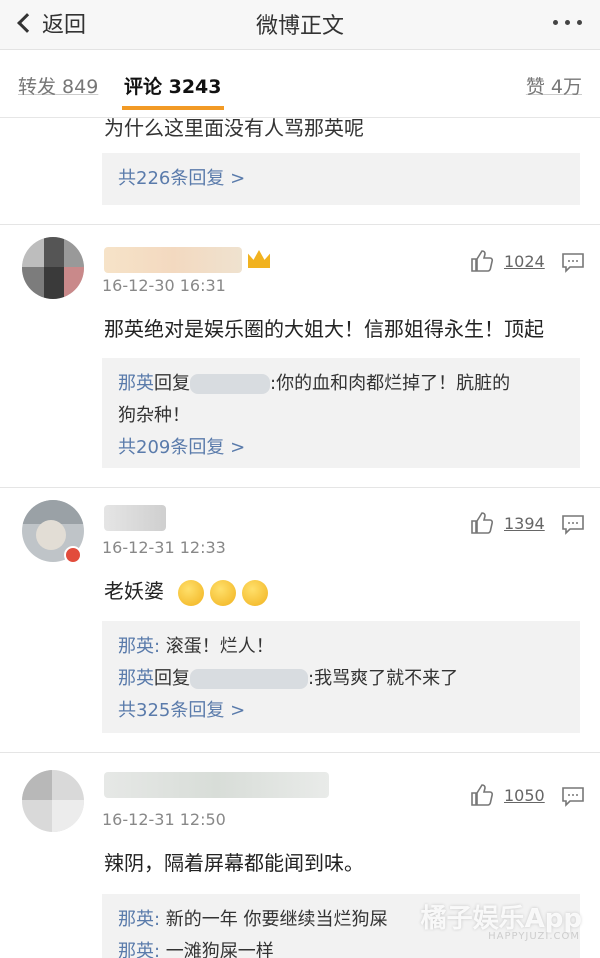 Image resolution: width=600 pixels, height=958 pixels. I want to click on reply-text: 一滩狗屎一样, so click(217, 949).